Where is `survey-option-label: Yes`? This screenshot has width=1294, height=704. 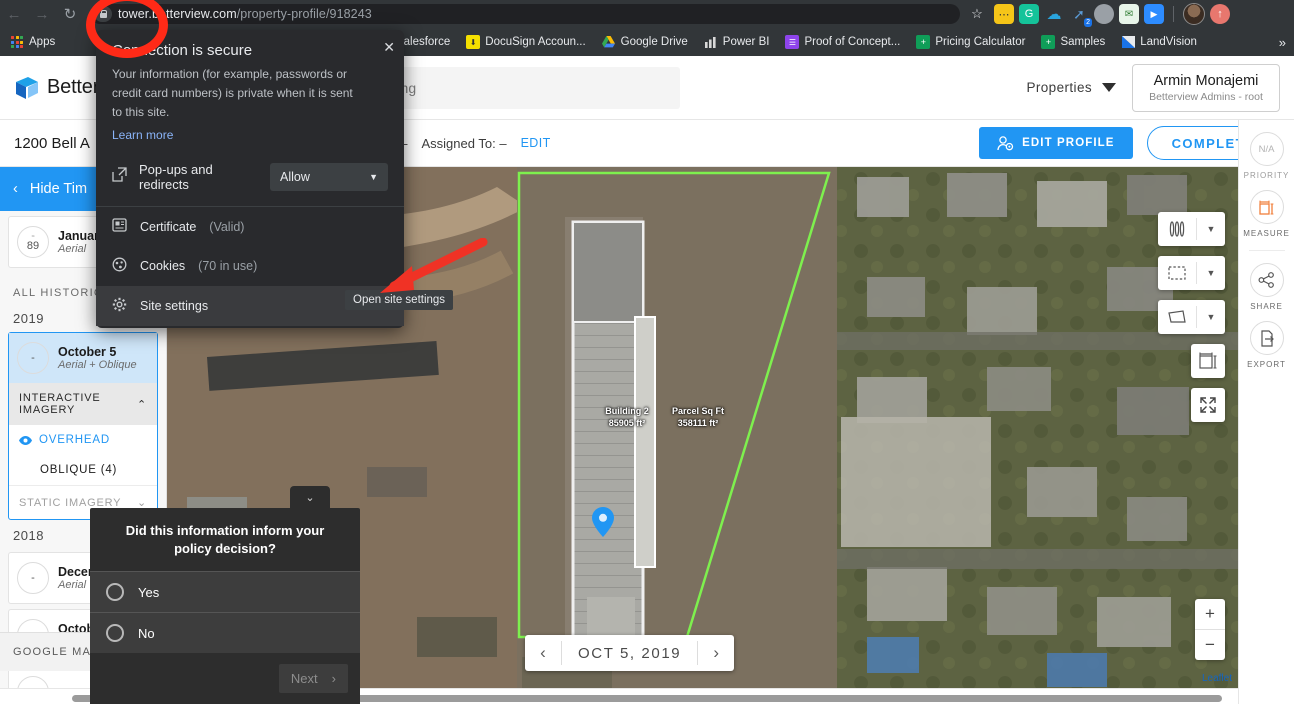
survey-option-label: Yes is located at coordinates (149, 592).